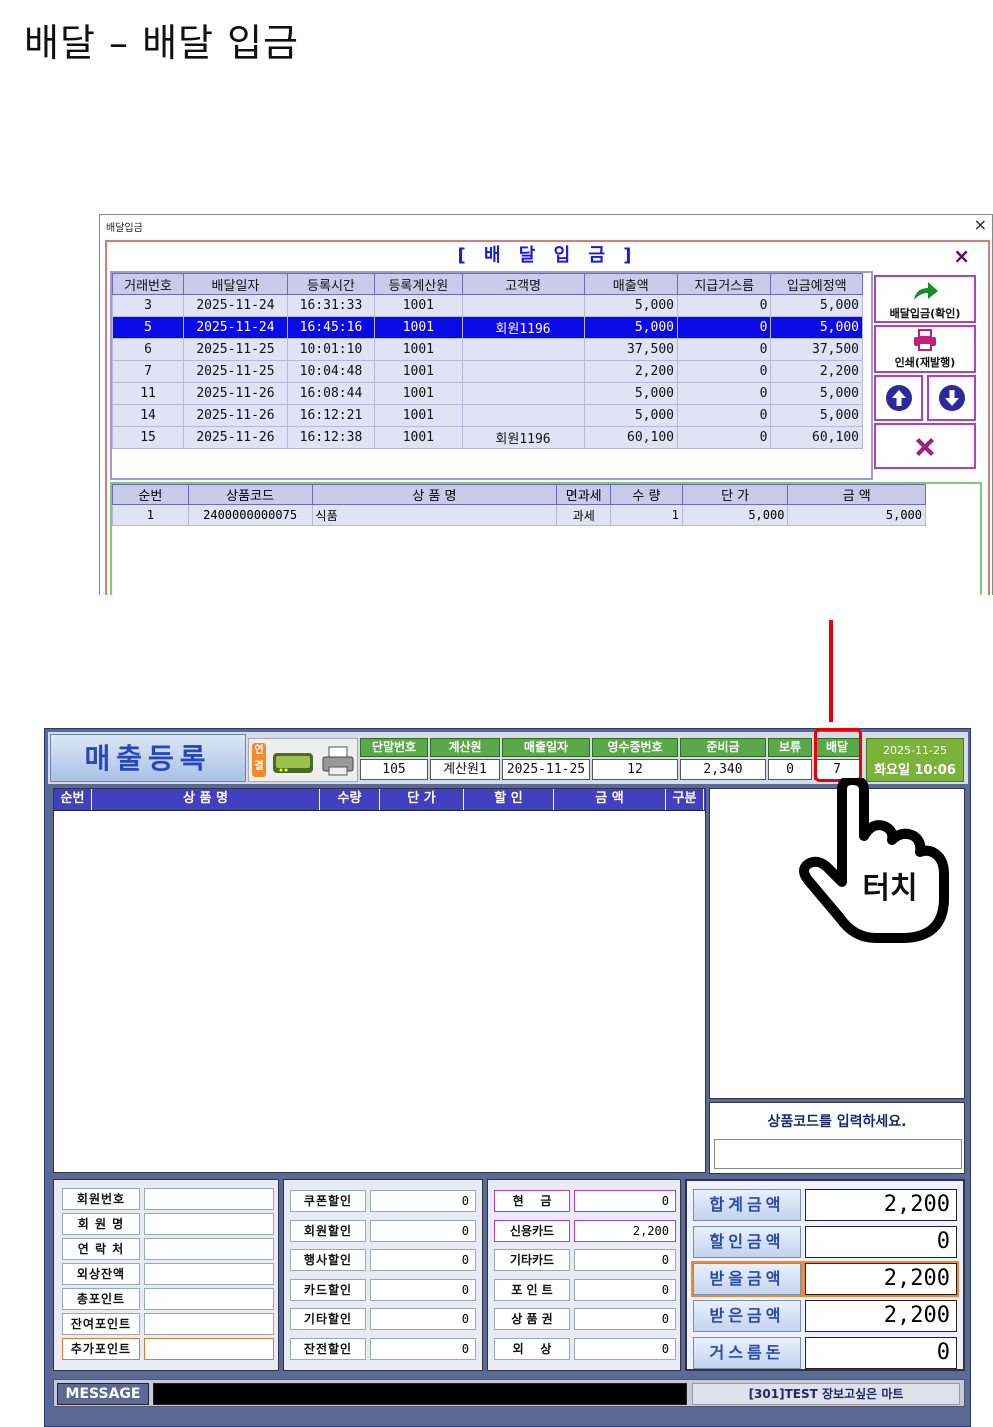 The height and width of the screenshot is (1427, 993). I want to click on info-column: 준비금 2,340, so click(723, 760).